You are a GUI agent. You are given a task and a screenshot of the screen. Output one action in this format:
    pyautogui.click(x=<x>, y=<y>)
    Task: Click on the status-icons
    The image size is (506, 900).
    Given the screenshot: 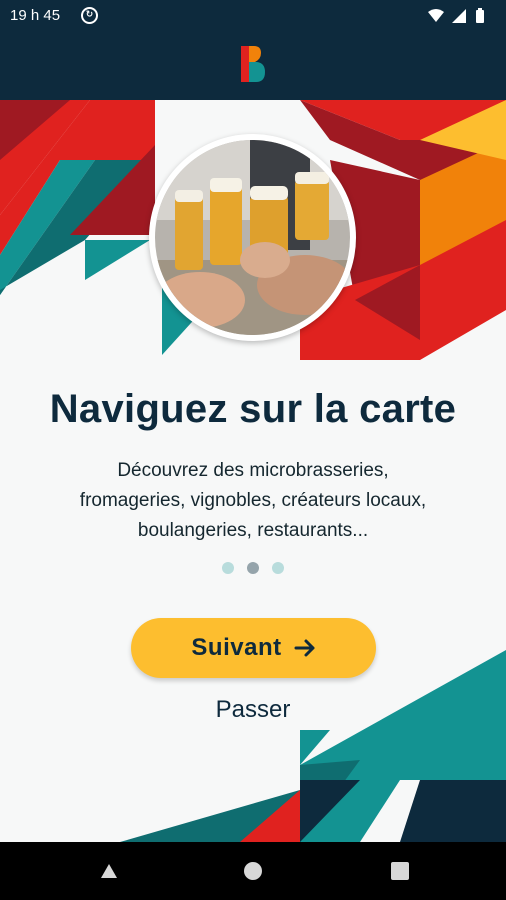 What is the action you would take?
    pyautogui.click(x=456, y=15)
    